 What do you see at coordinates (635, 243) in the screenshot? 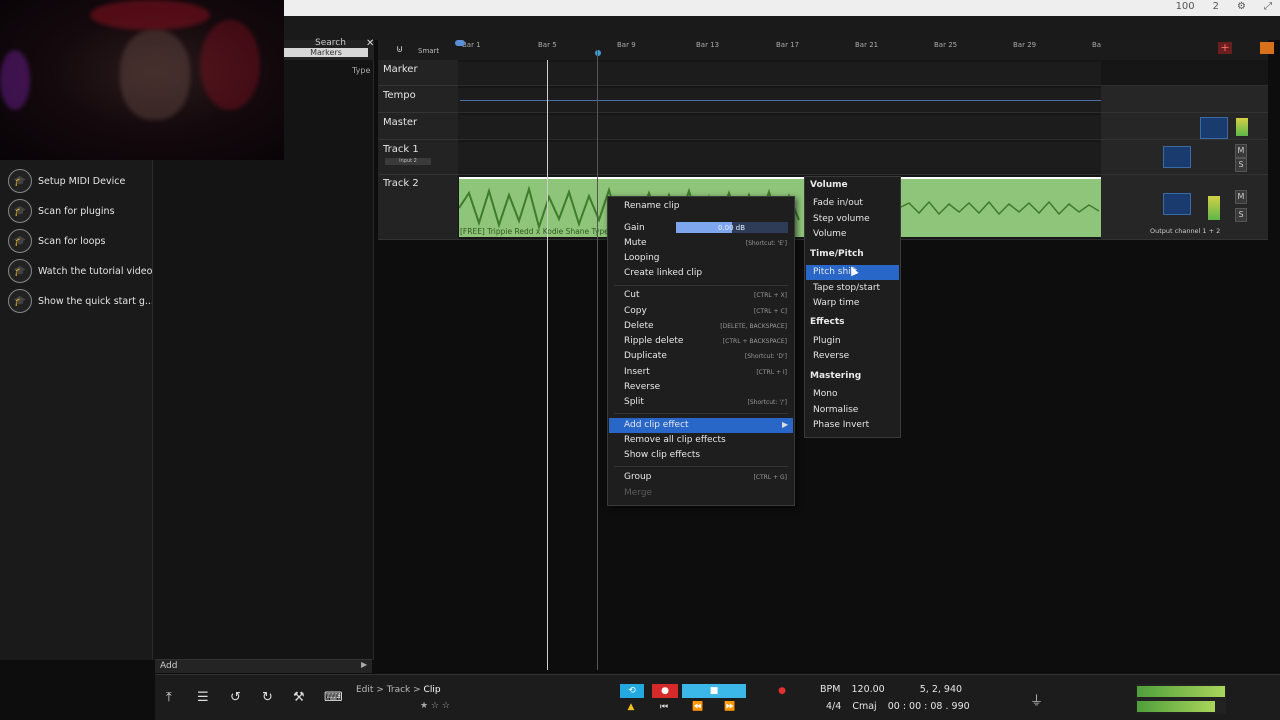
I see `menu-mute: Mute` at bounding box center [635, 243].